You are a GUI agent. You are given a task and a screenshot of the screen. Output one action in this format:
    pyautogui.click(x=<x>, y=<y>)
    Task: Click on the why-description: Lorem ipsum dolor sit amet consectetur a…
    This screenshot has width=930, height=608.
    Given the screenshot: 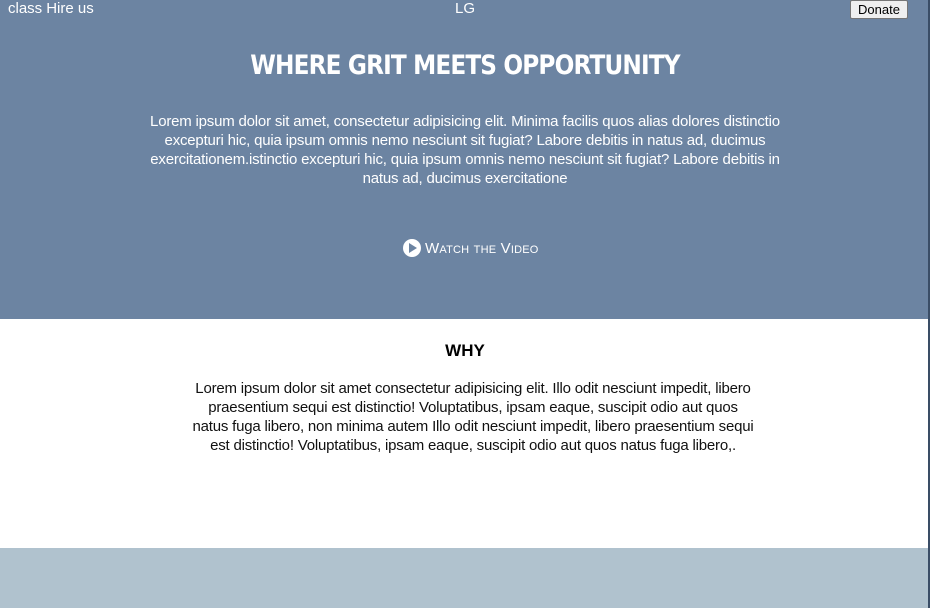 What is the action you would take?
    pyautogui.click(x=473, y=417)
    